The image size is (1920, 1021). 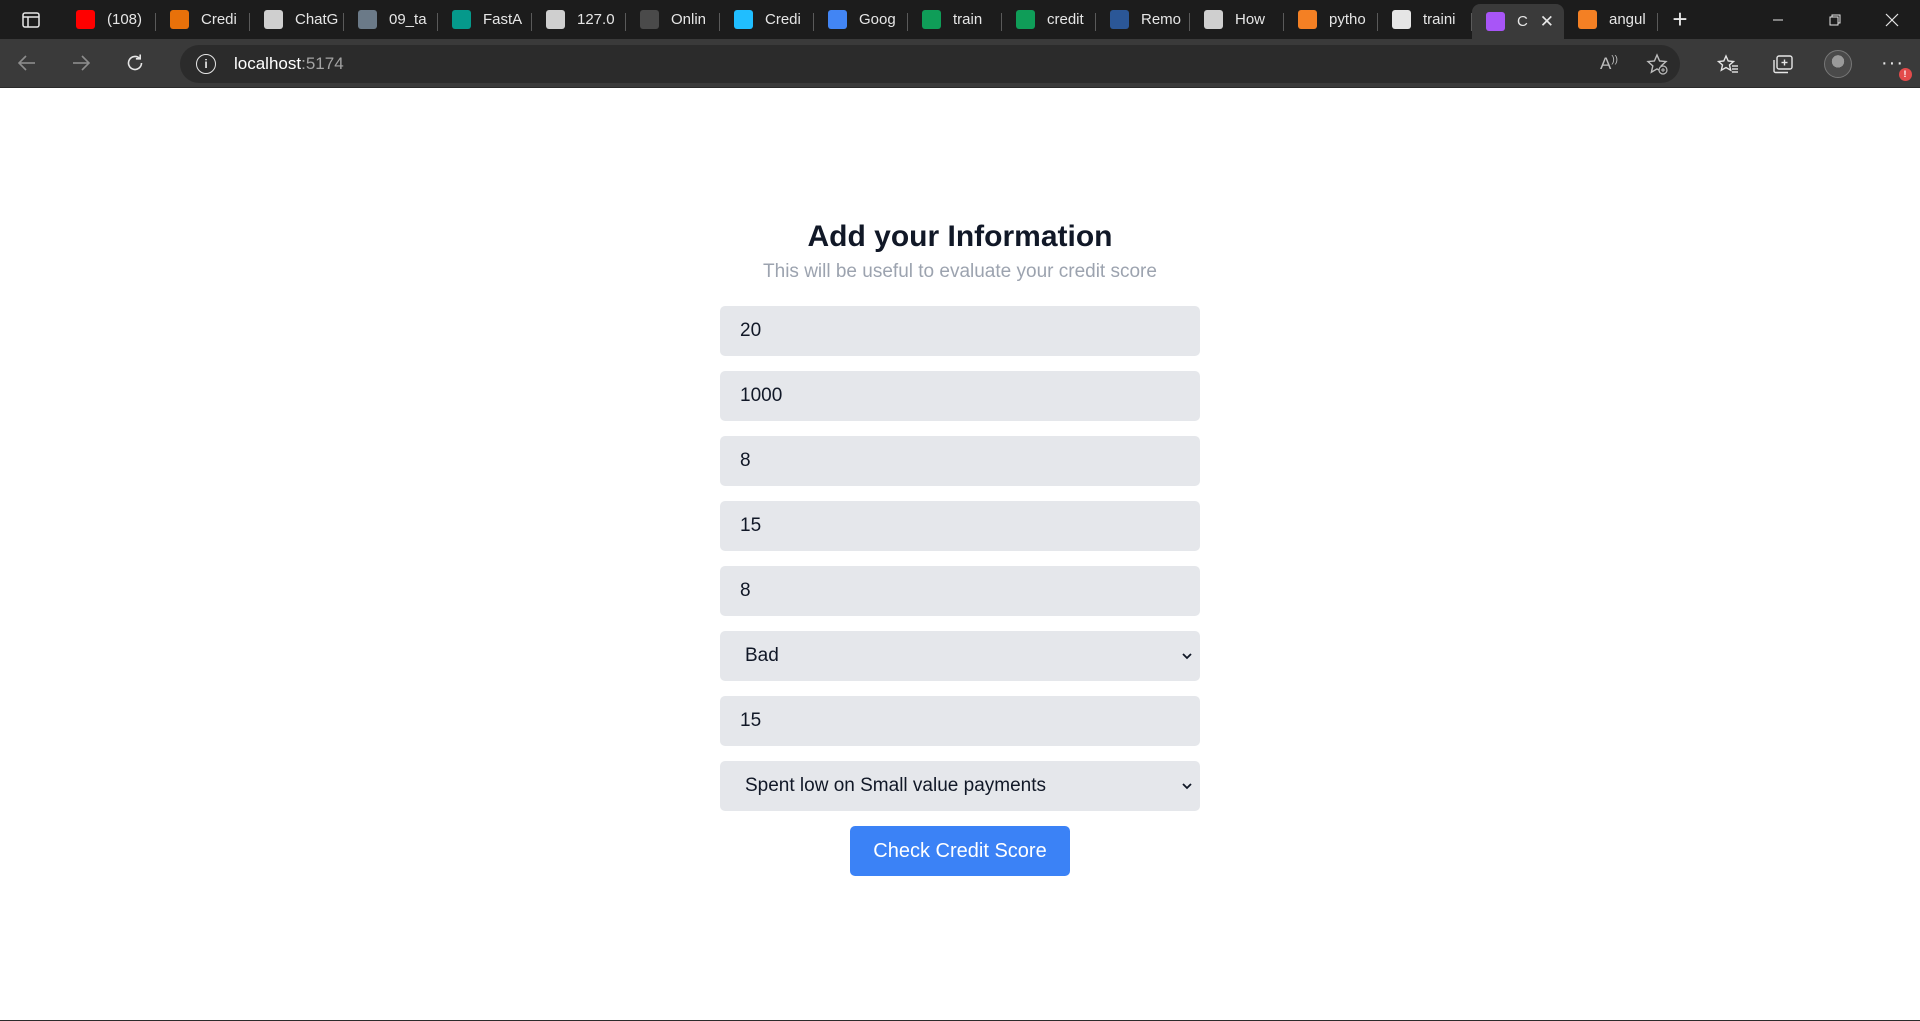 I want to click on toolbar-right: ···!, so click(x=1810, y=63).